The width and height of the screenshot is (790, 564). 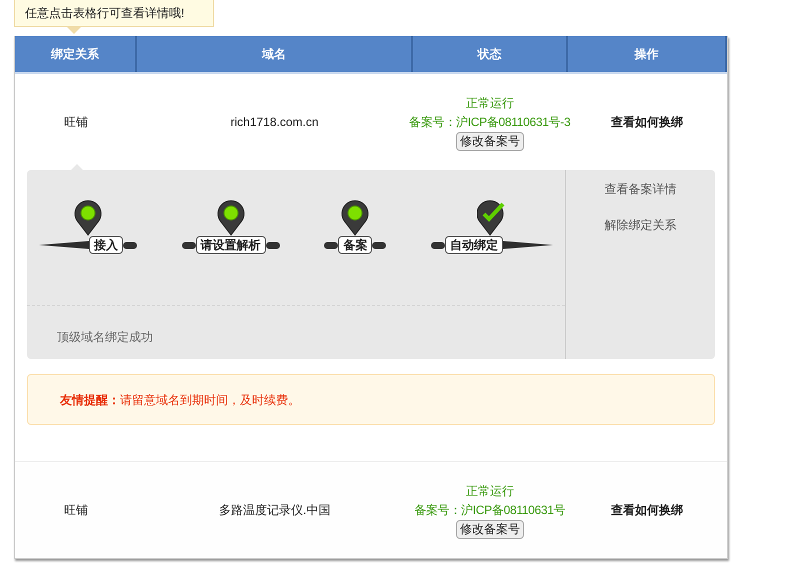 What do you see at coordinates (231, 245) in the screenshot?
I see `step-label: 请设置解析` at bounding box center [231, 245].